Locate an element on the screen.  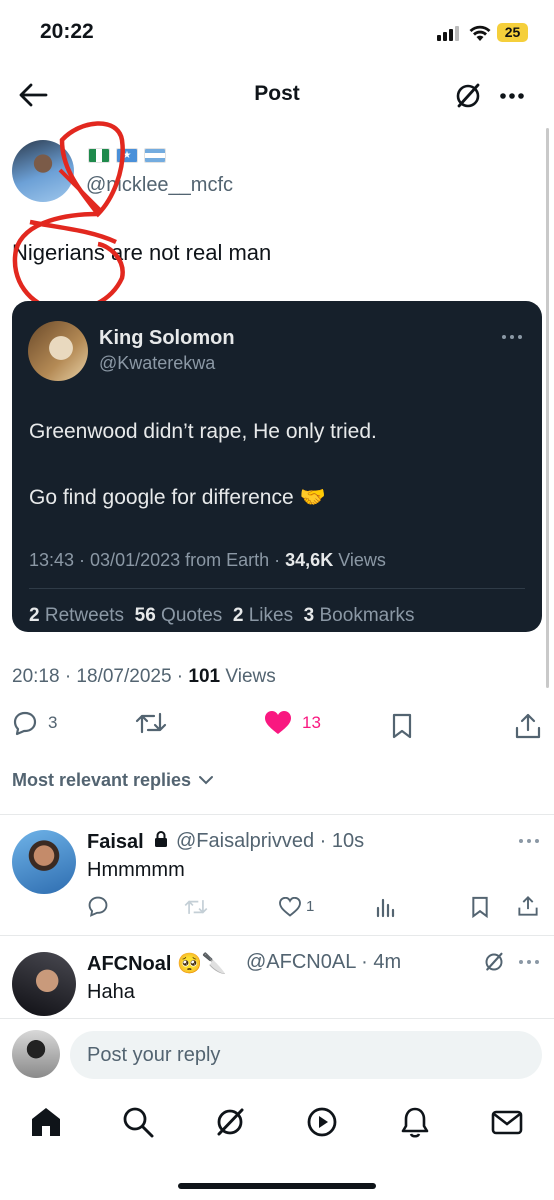
reply-author-name: AFCNoal 🥺🔪 is located at coordinates (157, 963).